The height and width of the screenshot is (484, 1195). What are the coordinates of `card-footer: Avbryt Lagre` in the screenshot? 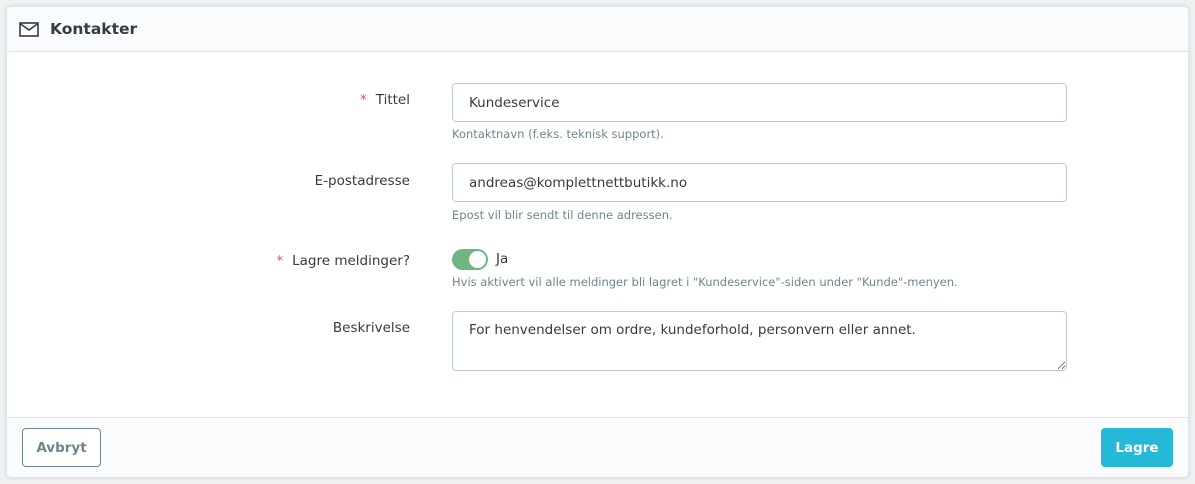 It's located at (597, 447).